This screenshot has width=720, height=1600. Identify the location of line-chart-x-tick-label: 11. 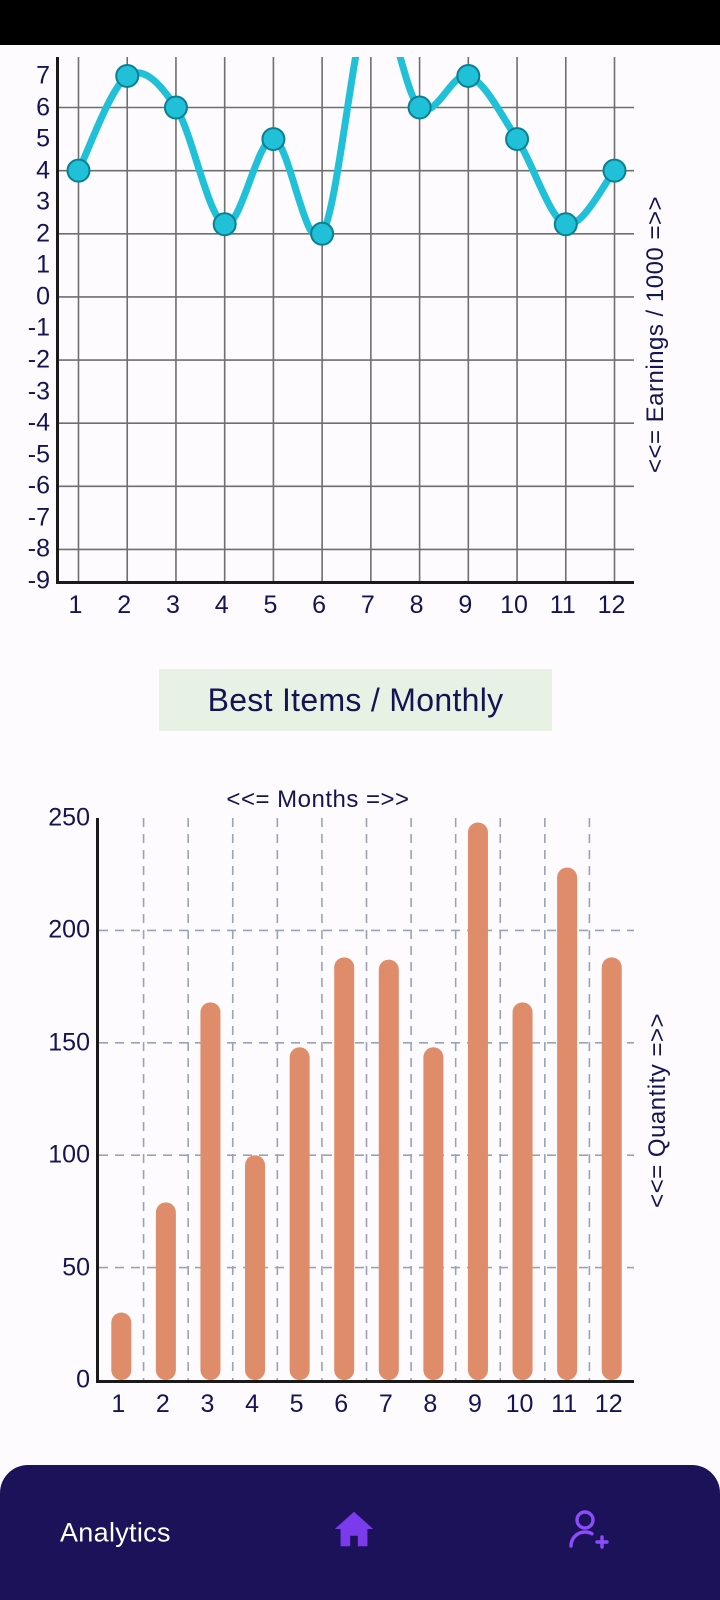
(562, 605).